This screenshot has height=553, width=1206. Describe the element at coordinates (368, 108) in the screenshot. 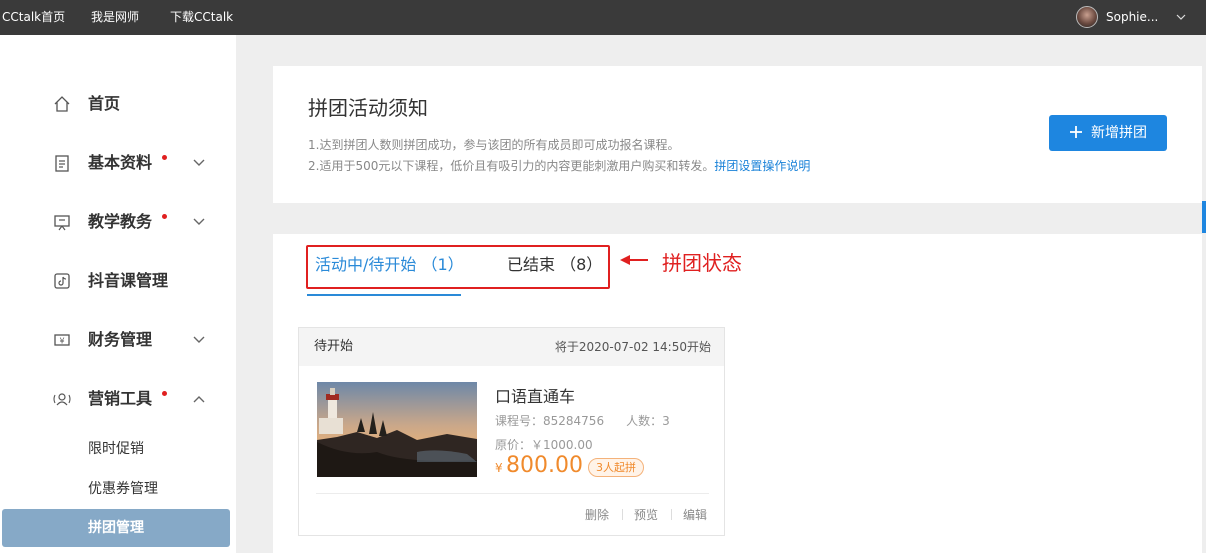

I see `notice-title: 拼团活动须知` at that location.